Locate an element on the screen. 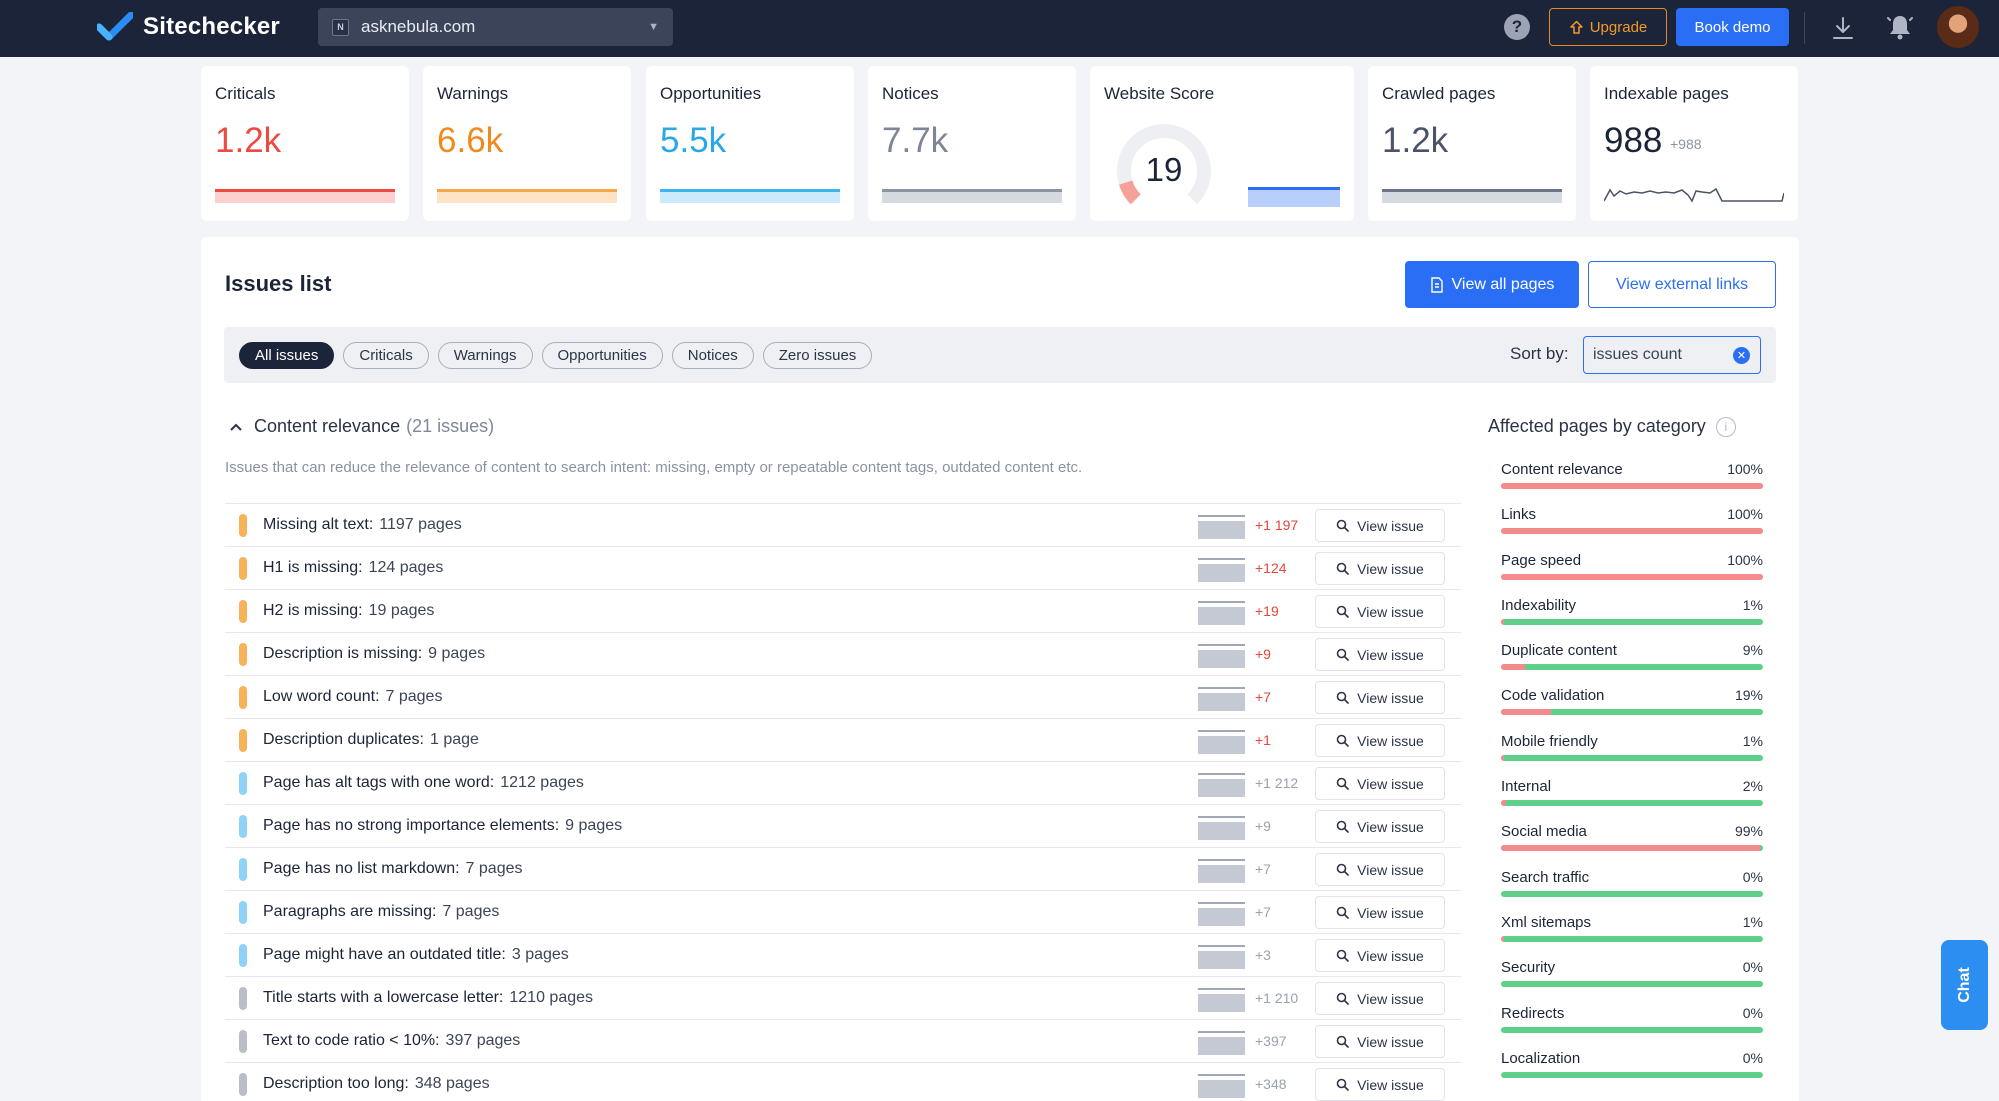  category-name: Security is located at coordinates (1528, 968).